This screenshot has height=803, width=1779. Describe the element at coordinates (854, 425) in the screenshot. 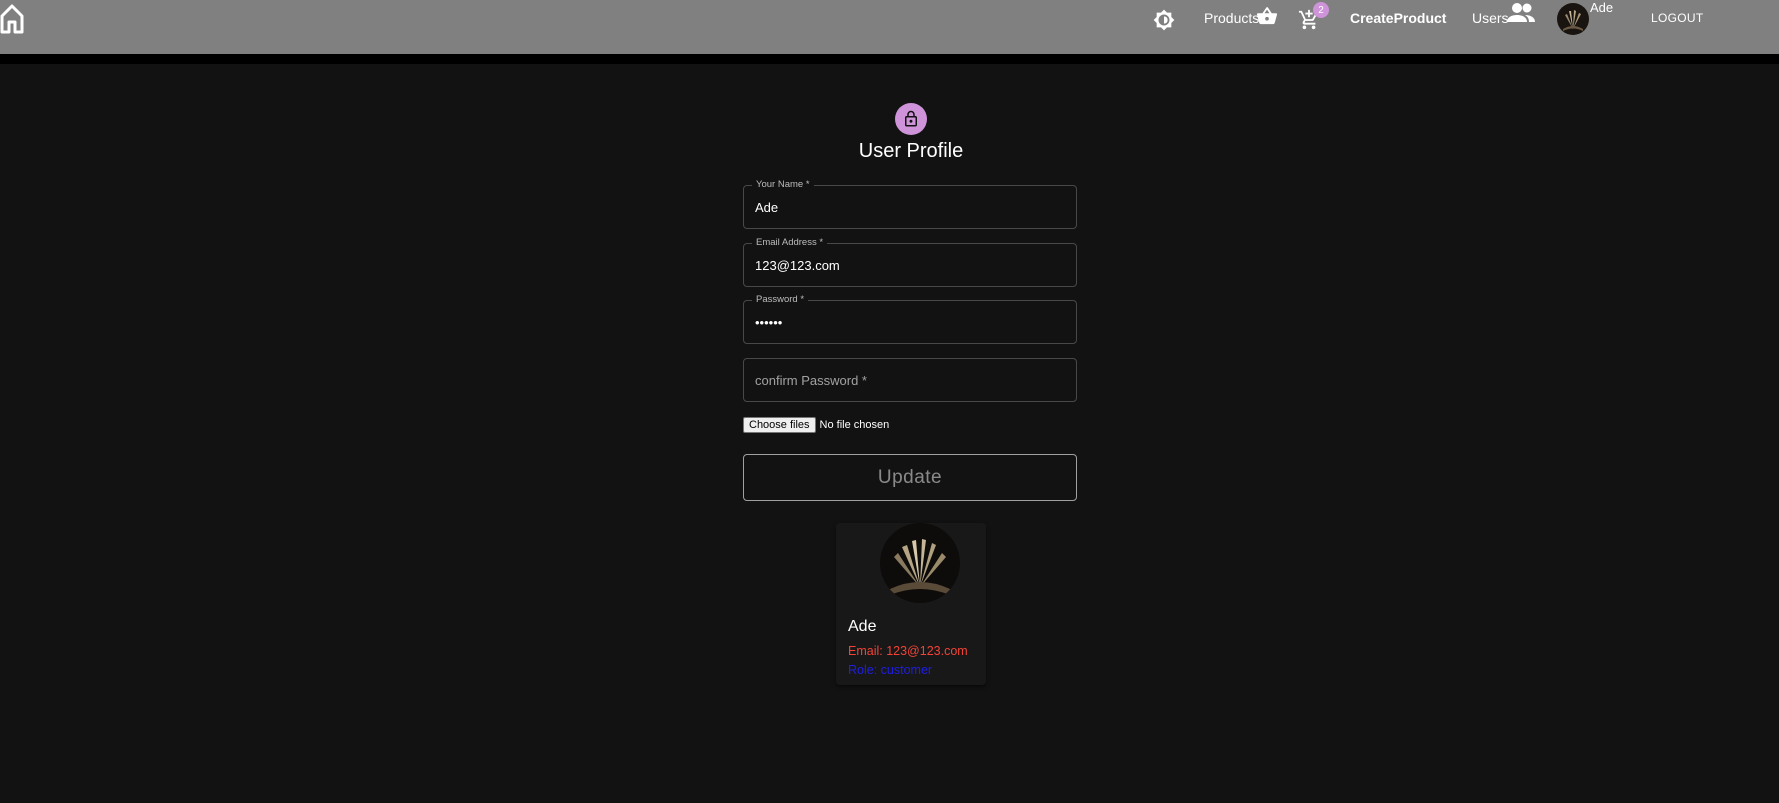

I see `file-status: No file chosen` at that location.